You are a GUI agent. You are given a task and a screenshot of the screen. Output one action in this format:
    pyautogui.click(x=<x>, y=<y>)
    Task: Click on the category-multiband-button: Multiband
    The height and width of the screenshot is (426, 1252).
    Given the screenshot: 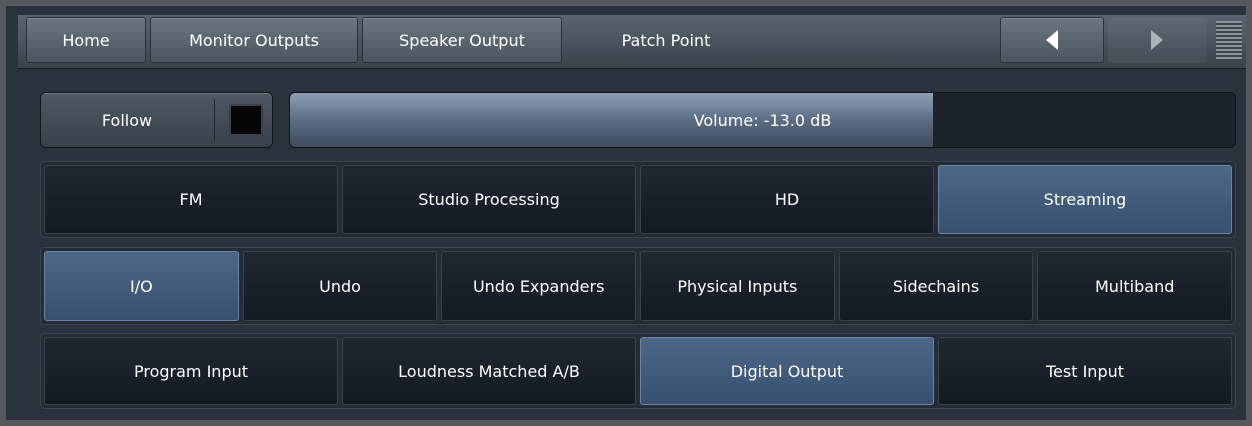 What is the action you would take?
    pyautogui.click(x=1135, y=286)
    